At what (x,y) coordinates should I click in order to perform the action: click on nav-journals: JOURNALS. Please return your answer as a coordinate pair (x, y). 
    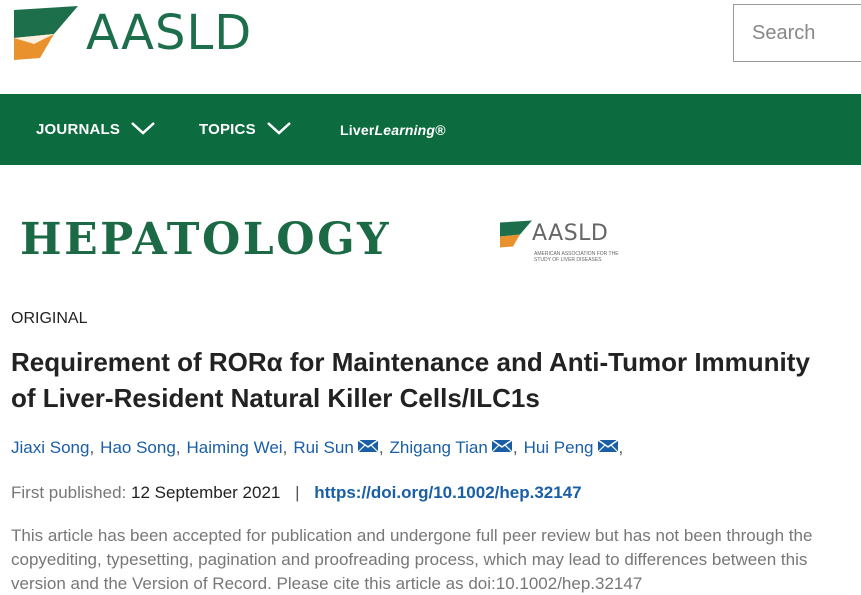
    Looking at the image, I should click on (96, 129).